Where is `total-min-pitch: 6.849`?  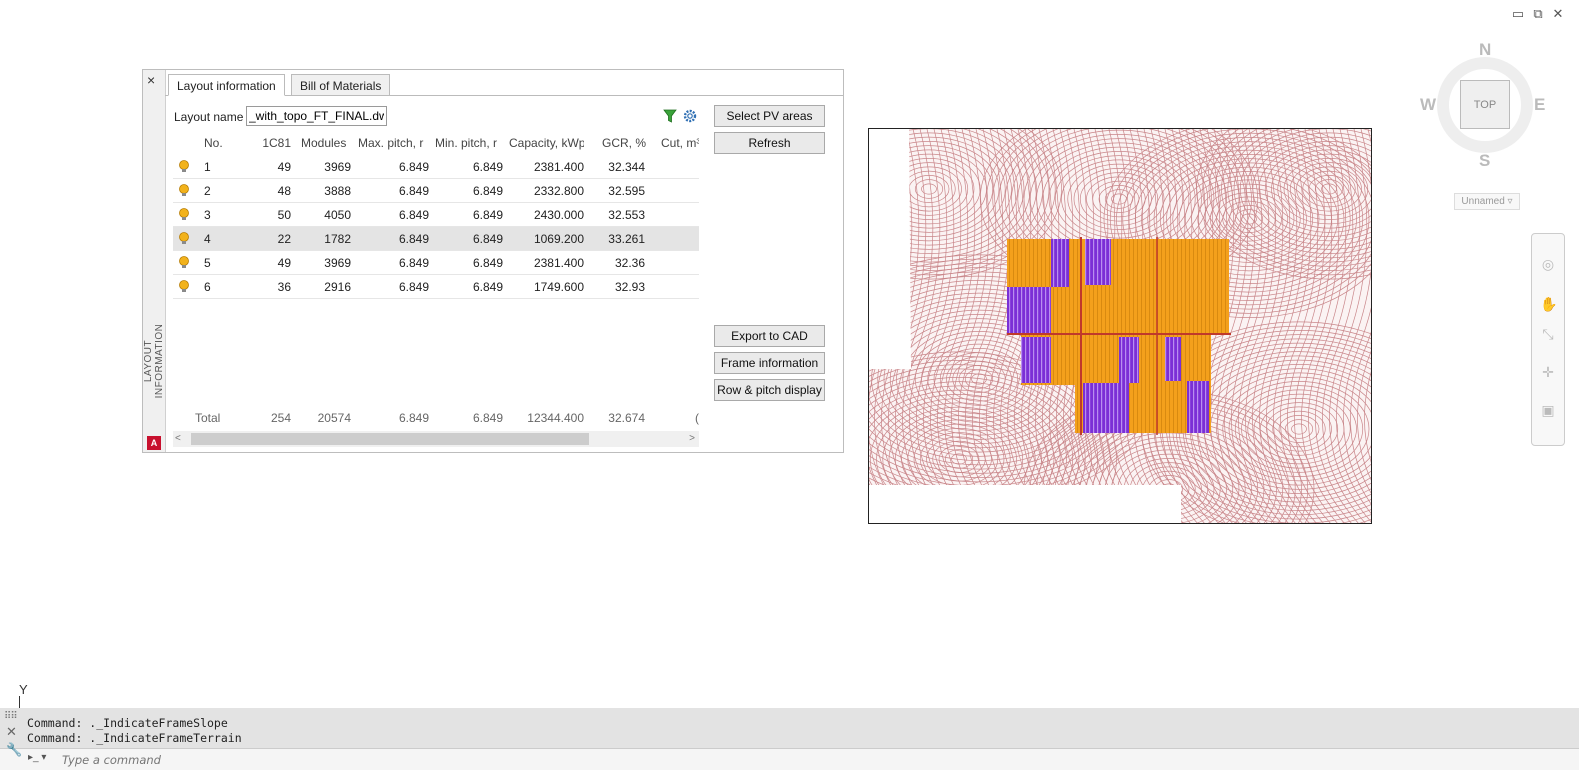 total-min-pitch: 6.849 is located at coordinates (487, 418).